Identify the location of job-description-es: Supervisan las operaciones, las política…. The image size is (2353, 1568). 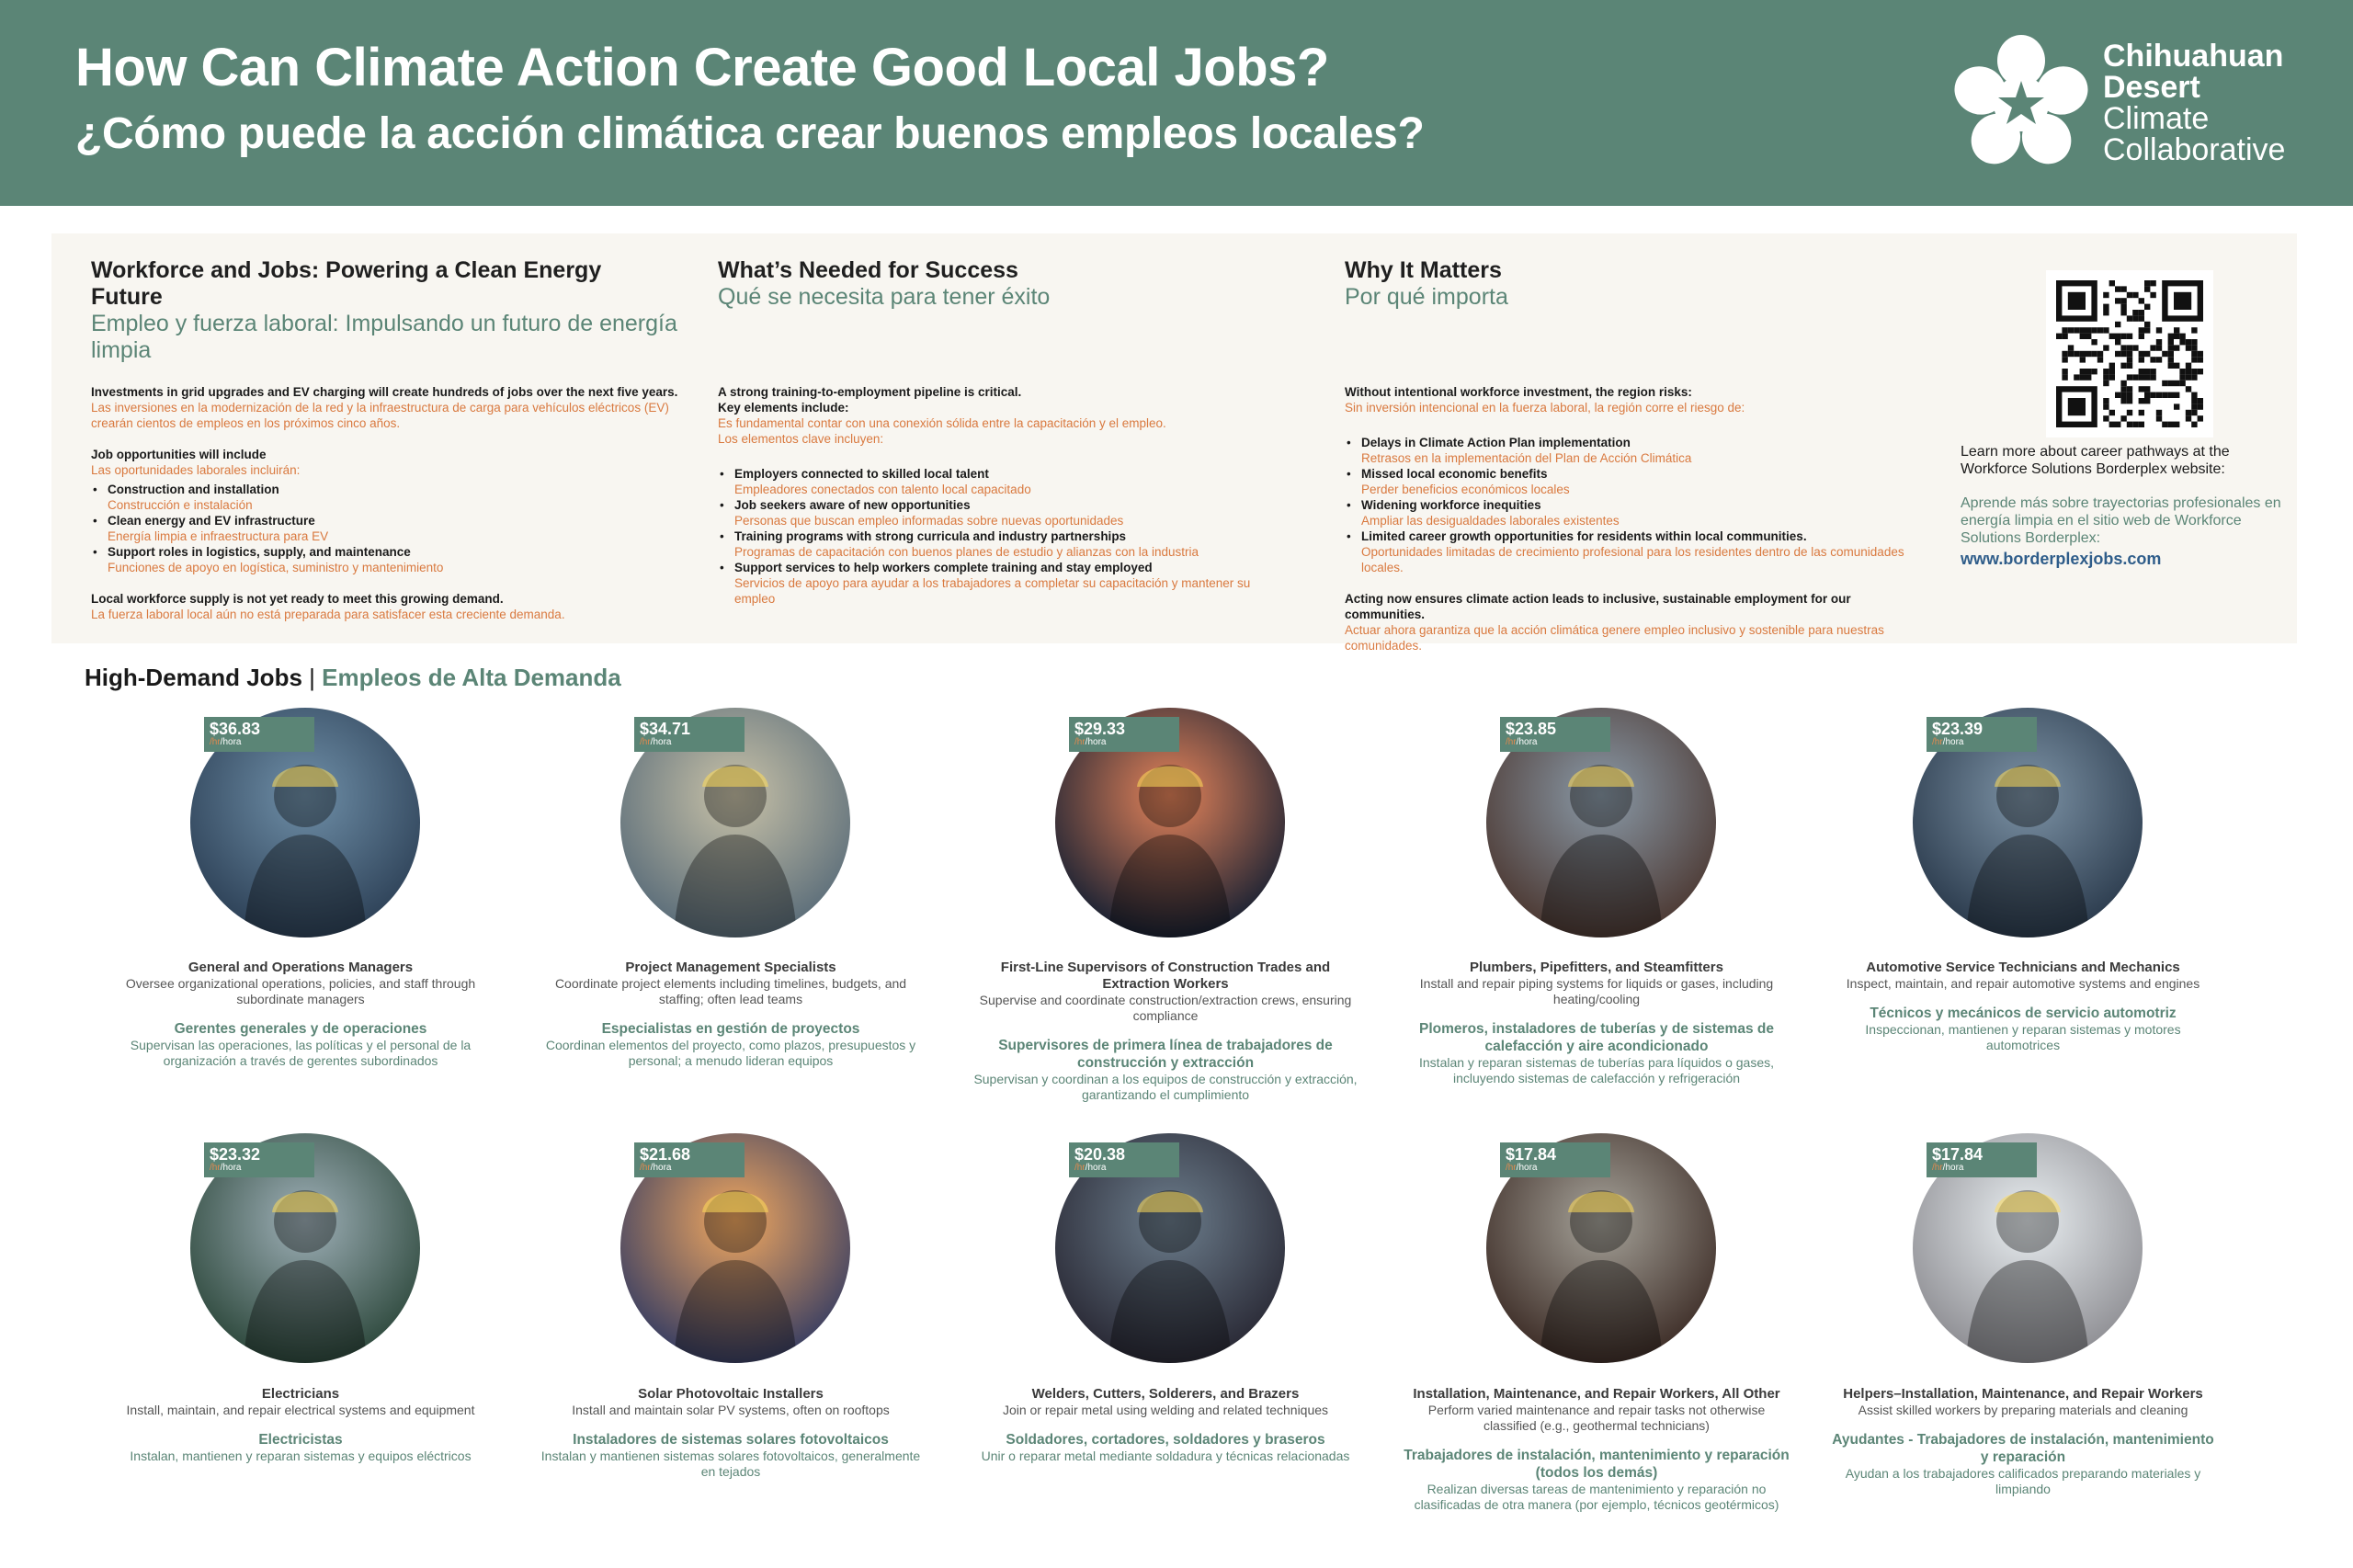
(301, 1053).